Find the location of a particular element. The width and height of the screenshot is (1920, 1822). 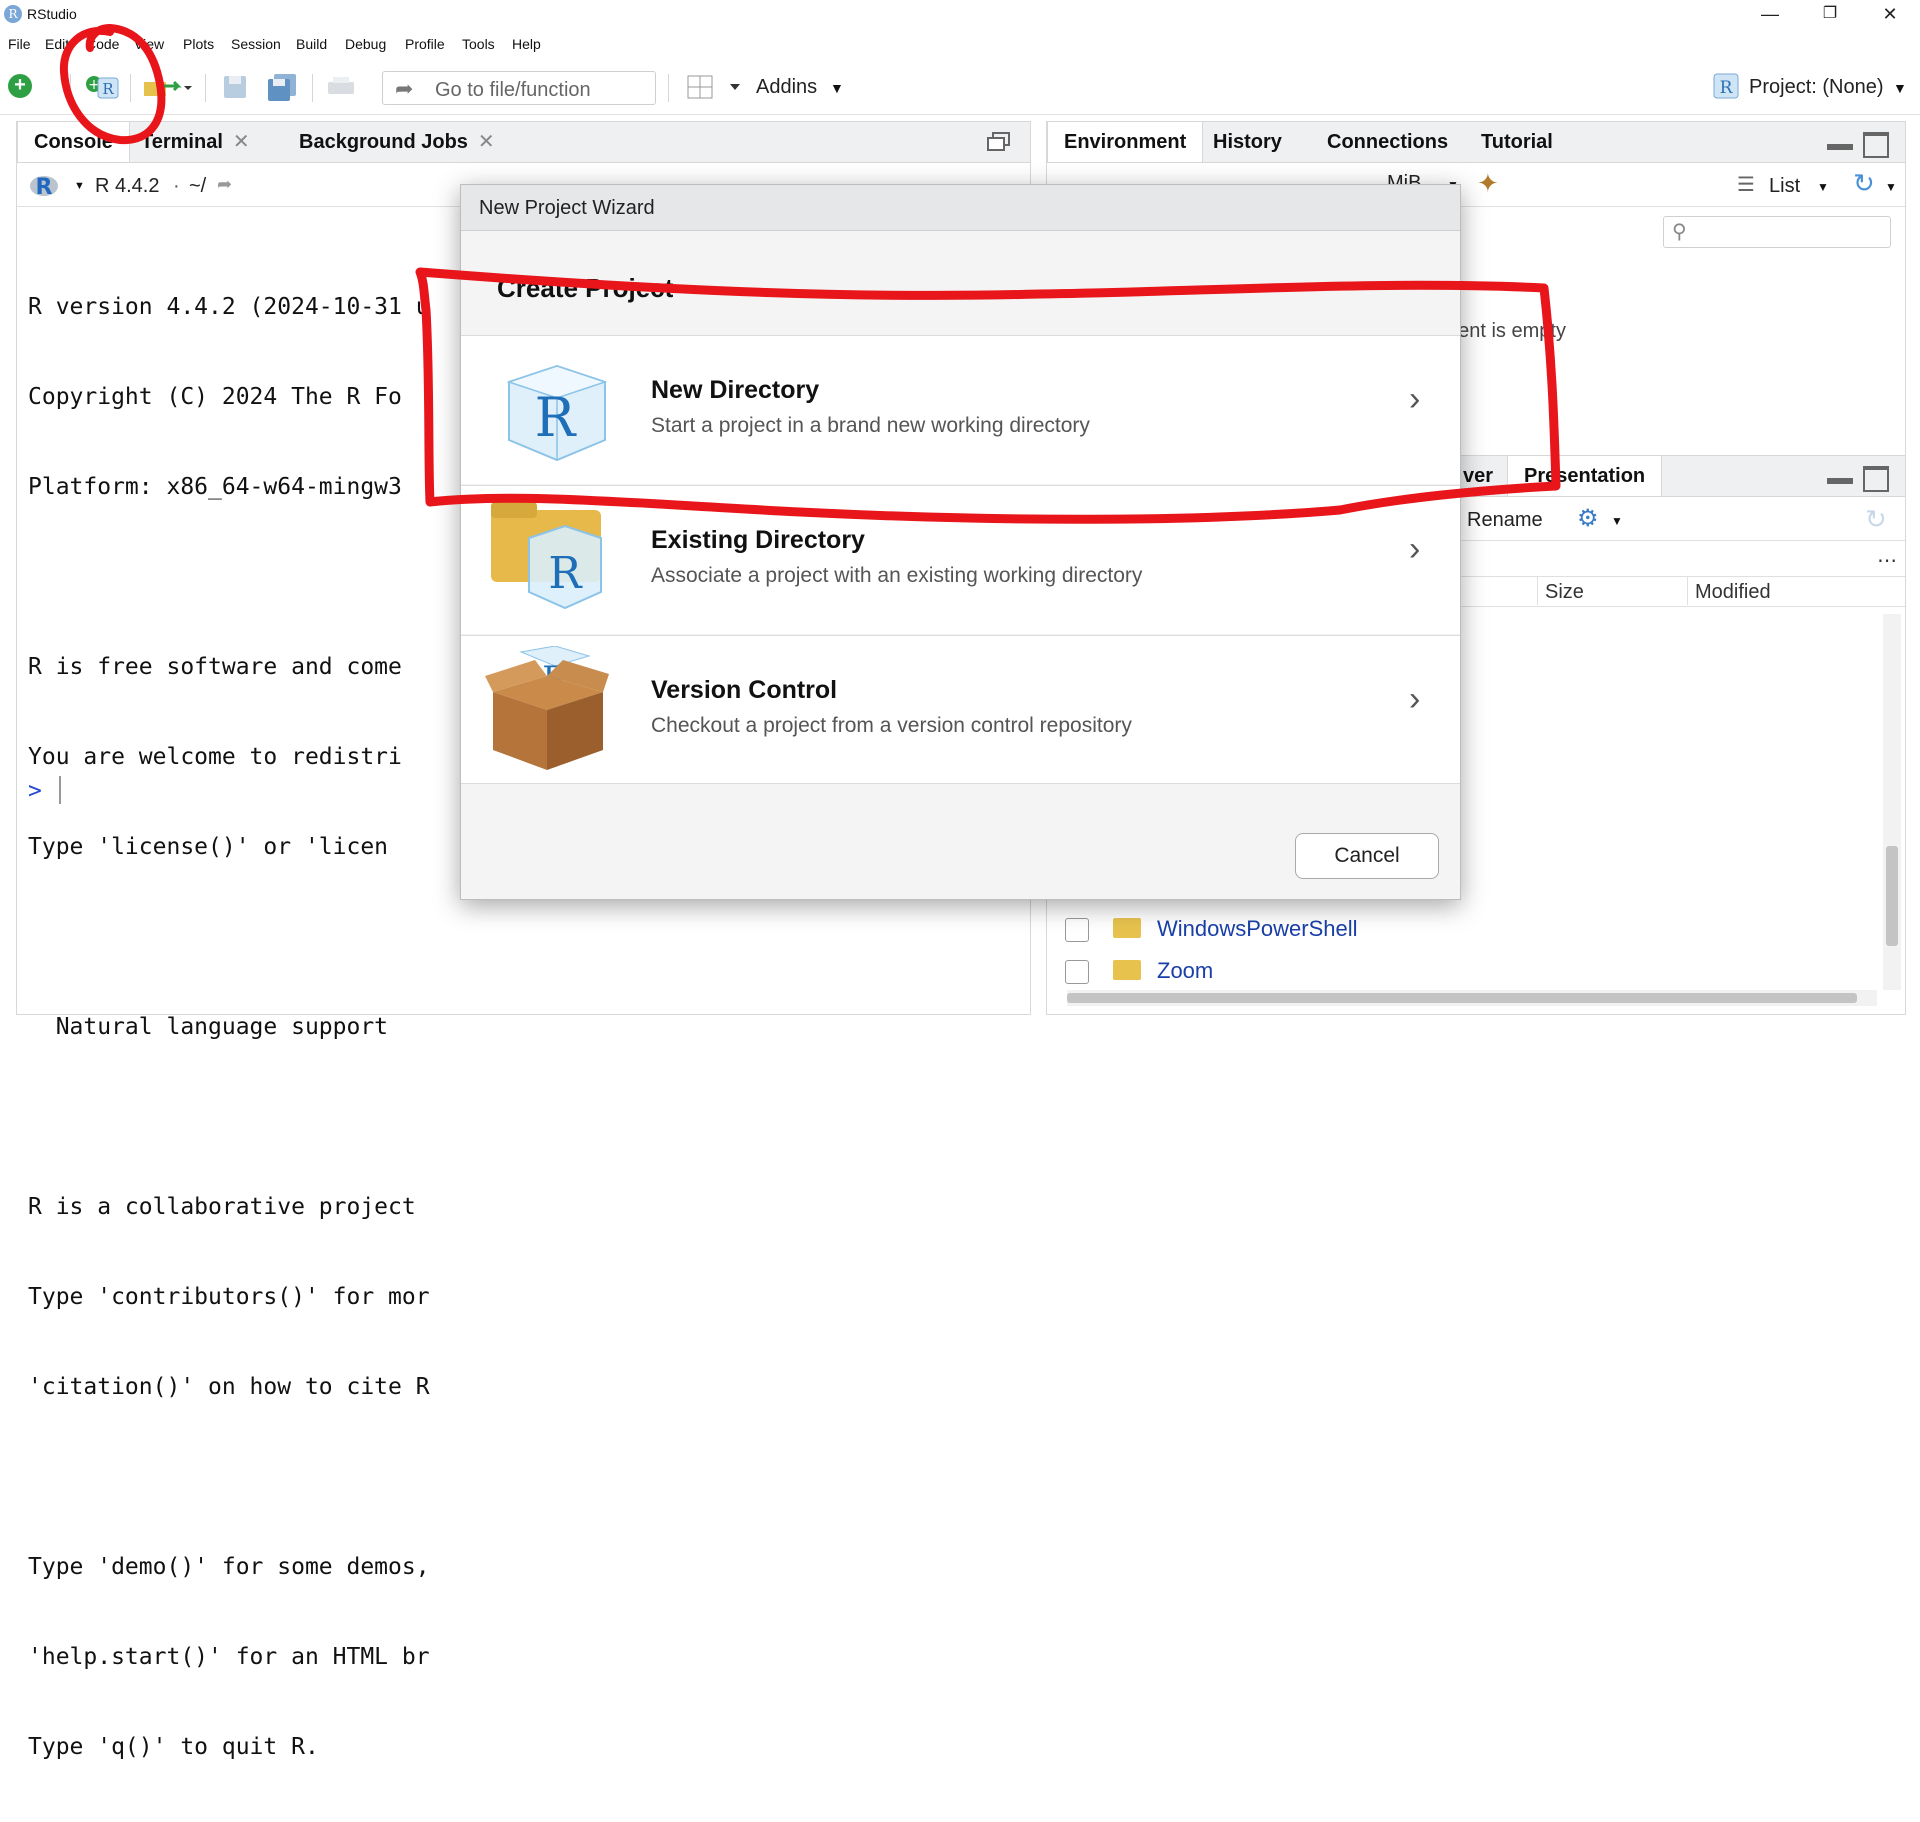

tab-terminal: Terminal ✕ is located at coordinates (195, 142).